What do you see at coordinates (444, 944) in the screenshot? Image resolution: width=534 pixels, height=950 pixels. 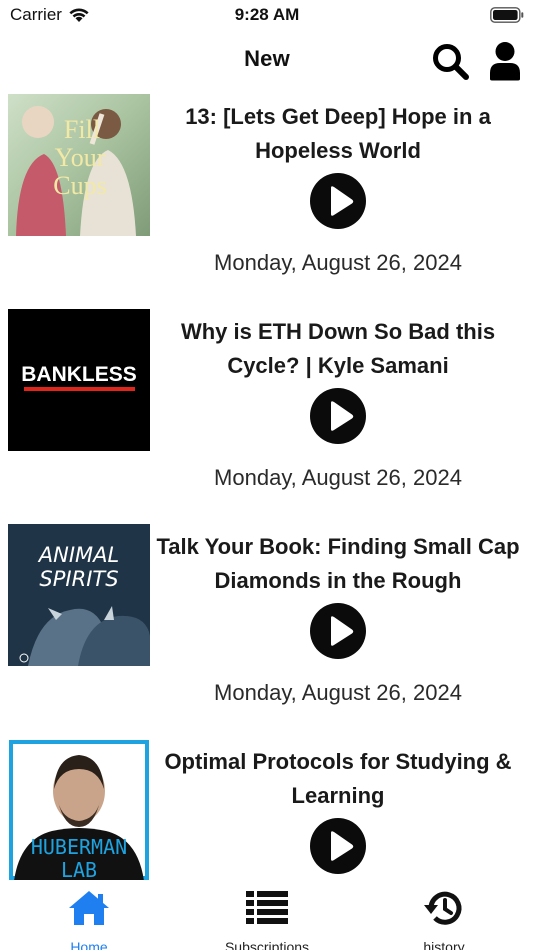 I see `tab-history-label: history` at bounding box center [444, 944].